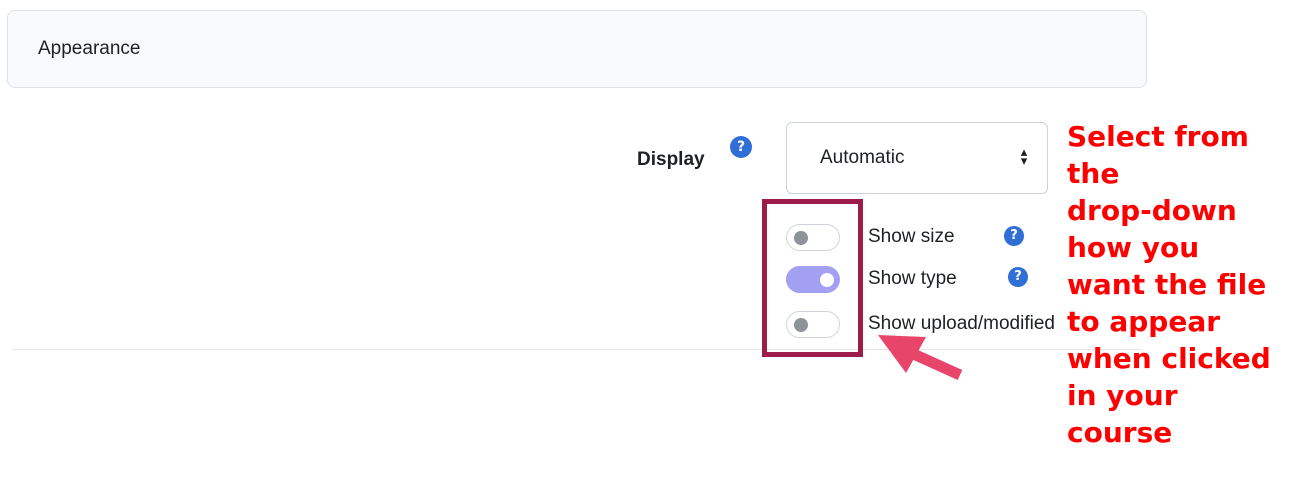  I want to click on annotation-line: want the file, so click(1167, 284).